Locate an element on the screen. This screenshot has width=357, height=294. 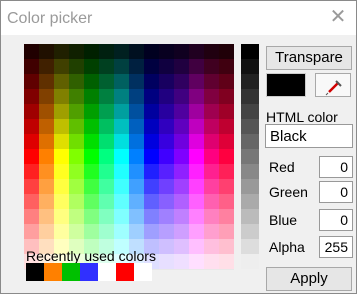
green-input is located at coordinates (336, 192).